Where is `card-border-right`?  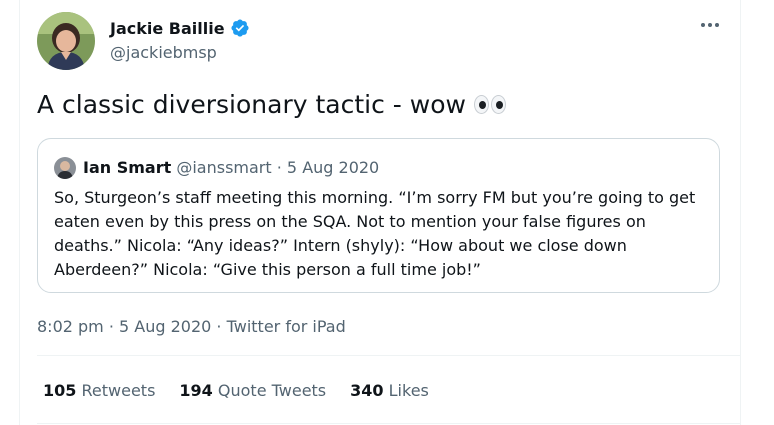 card-border-right is located at coordinates (740, 212).